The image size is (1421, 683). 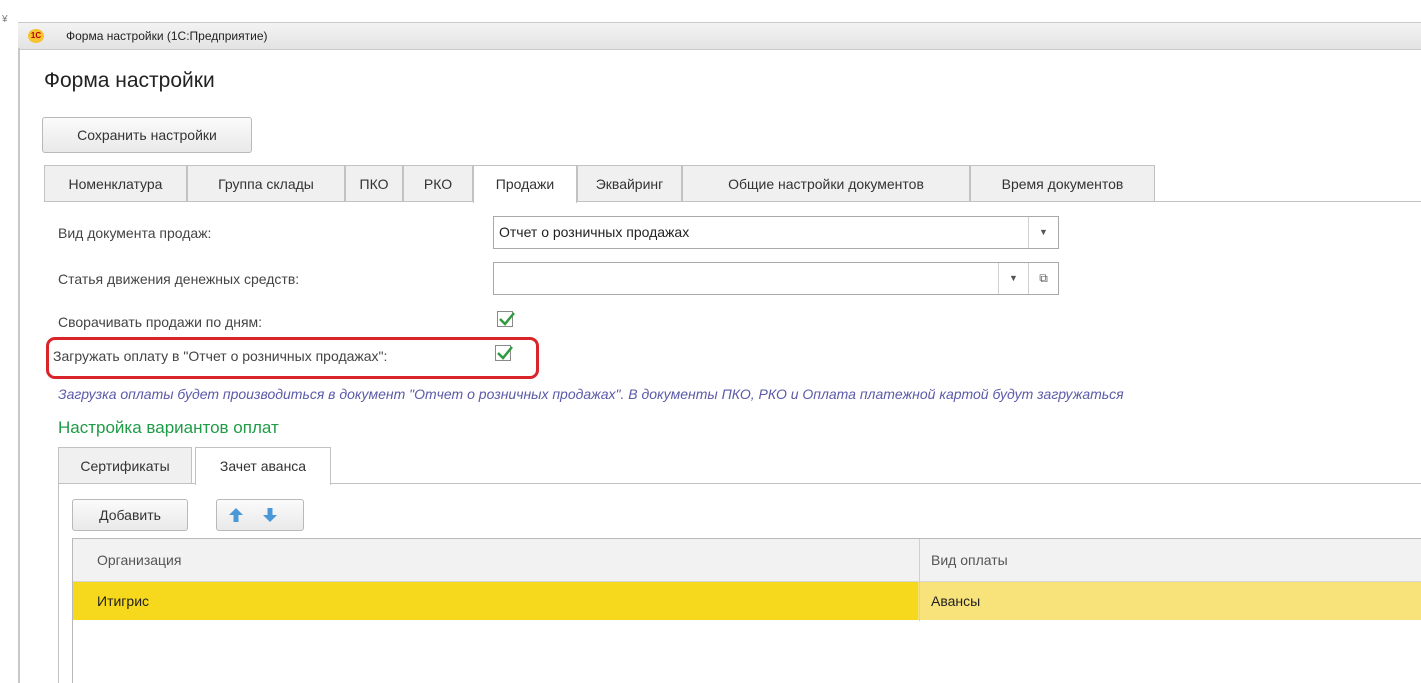 What do you see at coordinates (263, 466) in the screenshot?
I see `tab-advance-offset: Зачет аванса` at bounding box center [263, 466].